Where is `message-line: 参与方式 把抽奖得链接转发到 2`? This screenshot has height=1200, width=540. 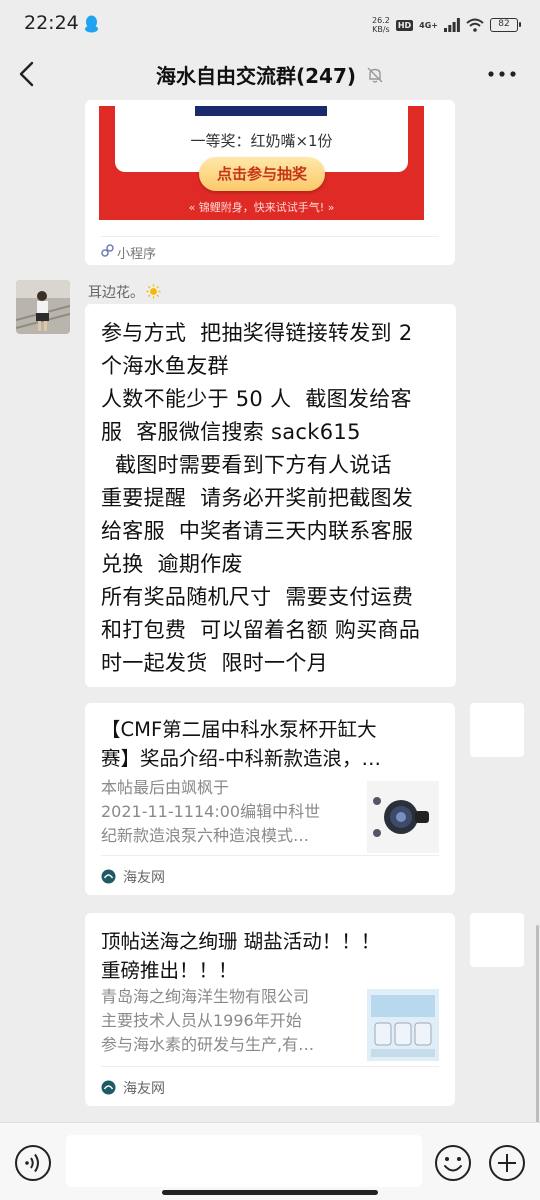 message-line: 参与方式 把抽奖得链接转发到 2 is located at coordinates (257, 333).